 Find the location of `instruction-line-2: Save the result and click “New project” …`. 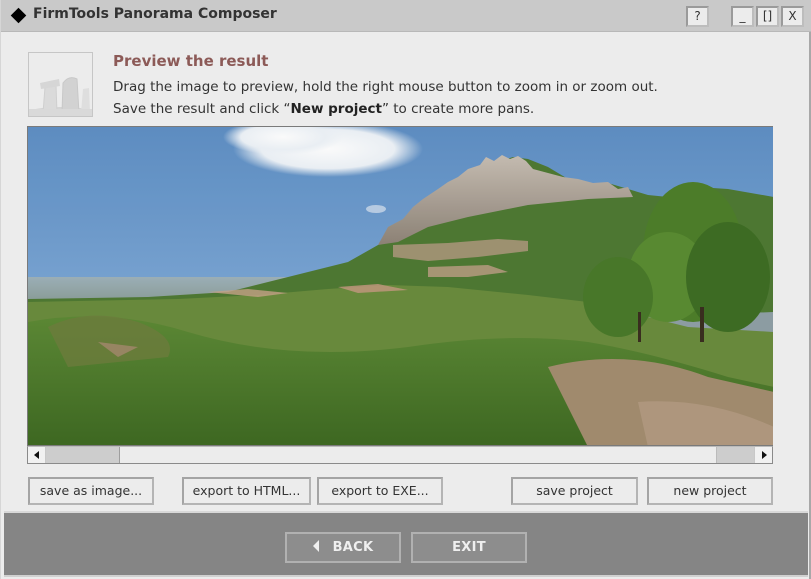

instruction-line-2: Save the result and click “New project” … is located at coordinates (323, 109).